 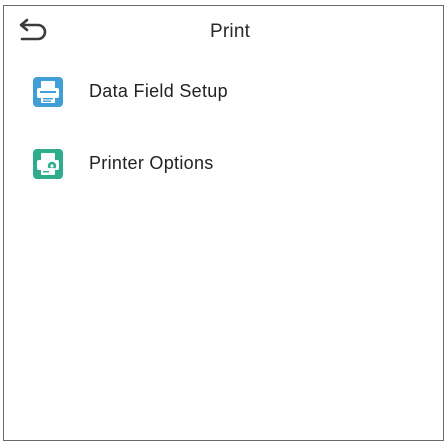 I want to click on menu-item-label: Data Field Setup, so click(x=158, y=91).